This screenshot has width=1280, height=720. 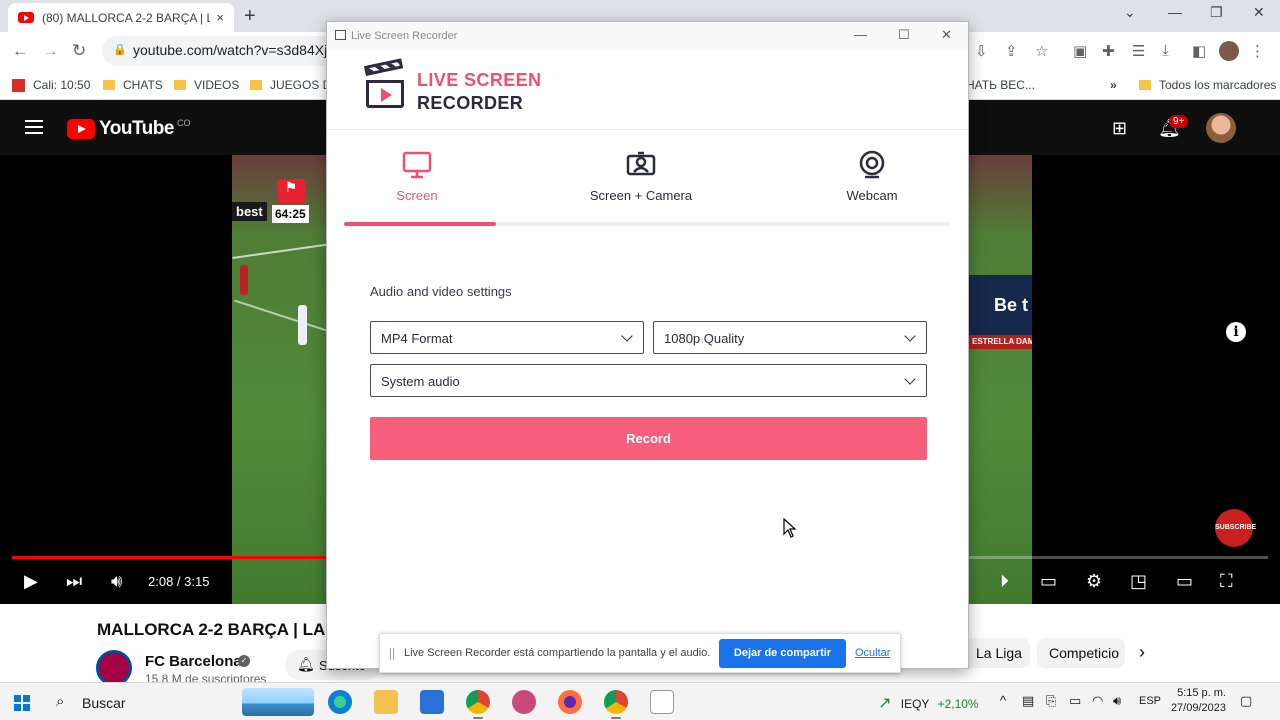 What do you see at coordinates (1097, 701) in the screenshot?
I see `wifi-icon: ◠` at bounding box center [1097, 701].